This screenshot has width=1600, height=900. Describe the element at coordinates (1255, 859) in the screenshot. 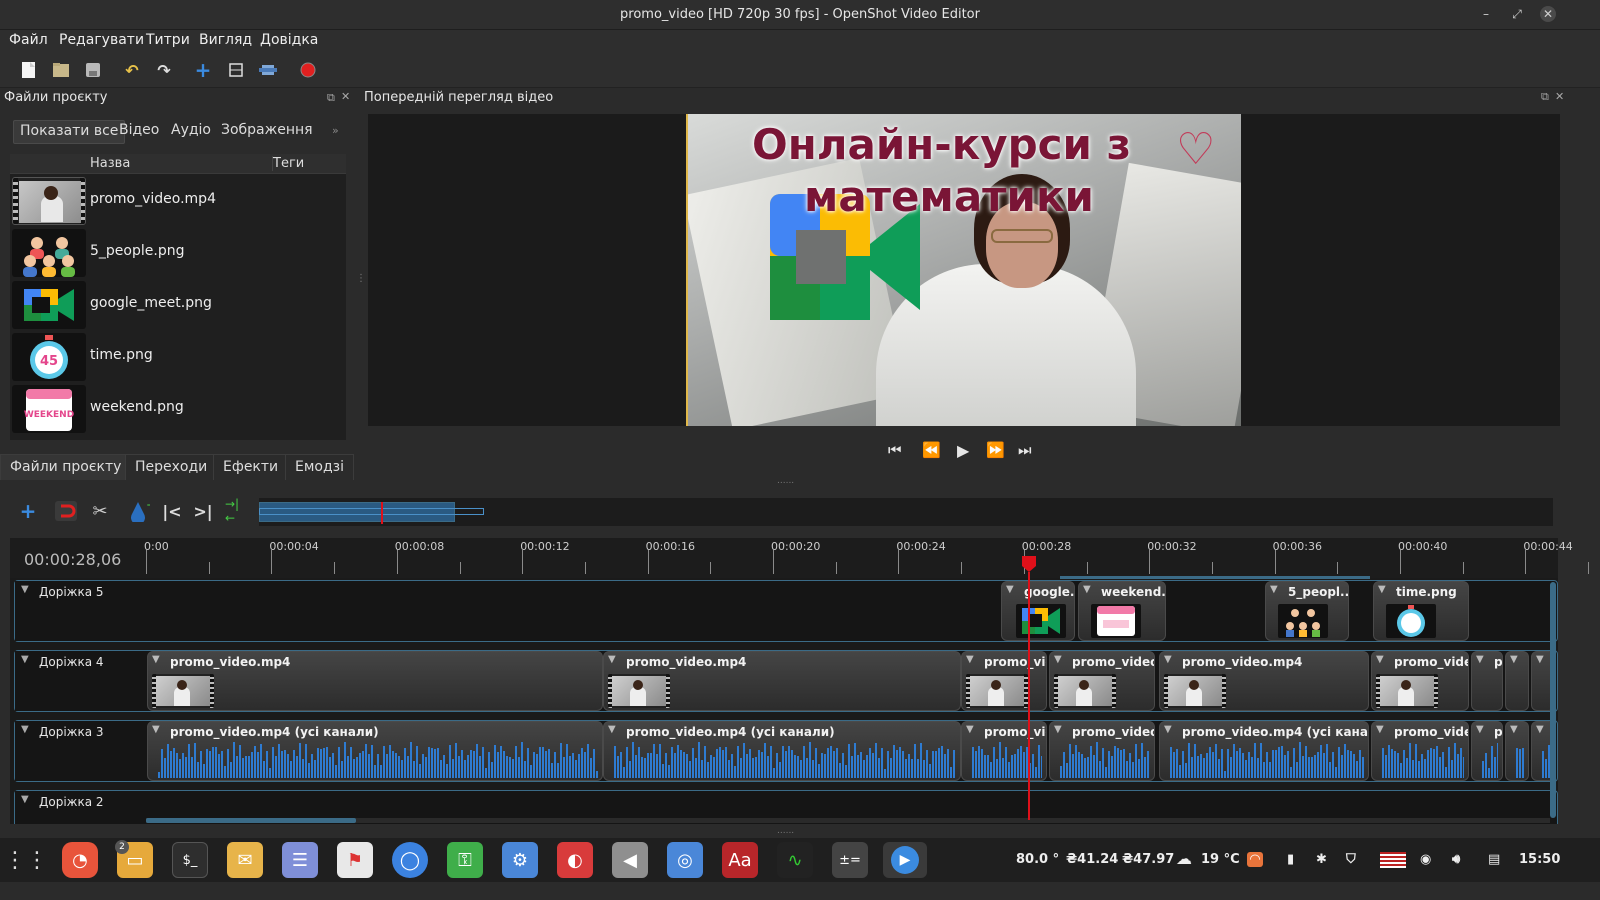

I see `rss-icon: ◠` at that location.